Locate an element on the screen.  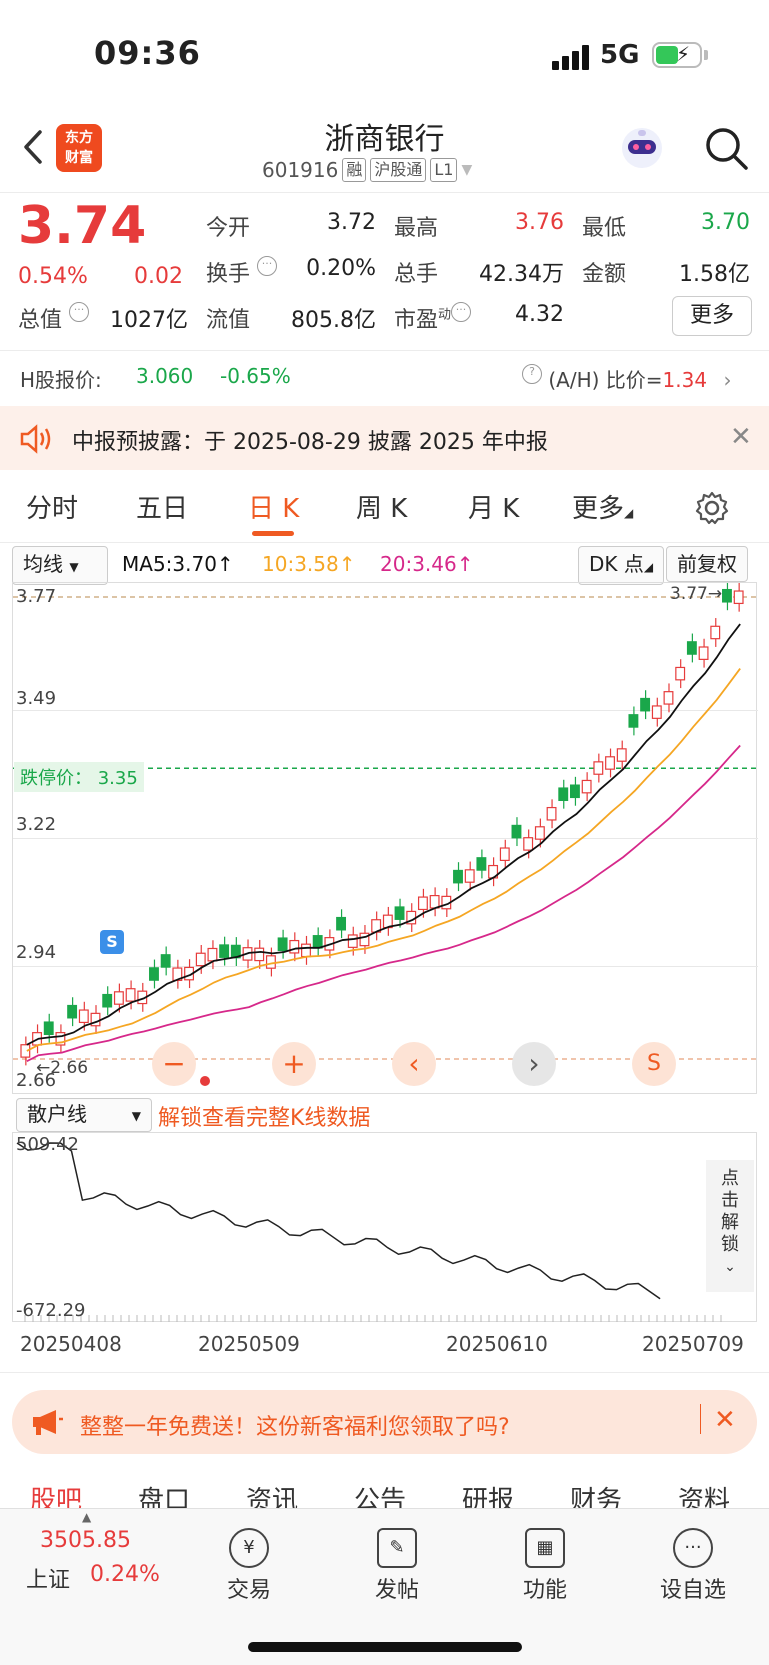
x-axis-label: 20250408 is located at coordinates (71, 1344).